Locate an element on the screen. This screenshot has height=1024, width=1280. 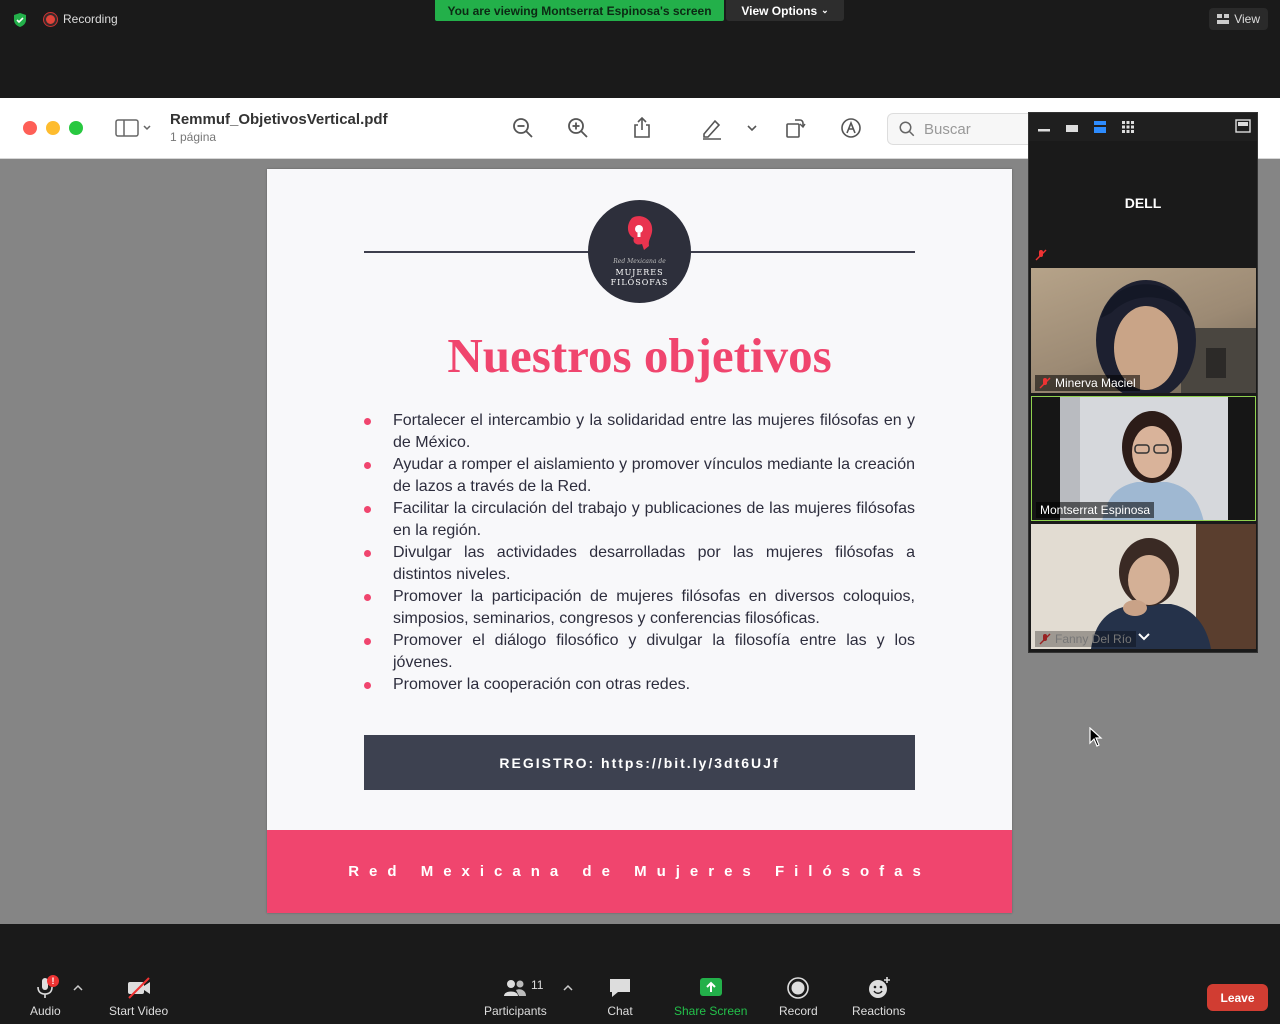
participants-label: Participants is located at coordinates (515, 1011).